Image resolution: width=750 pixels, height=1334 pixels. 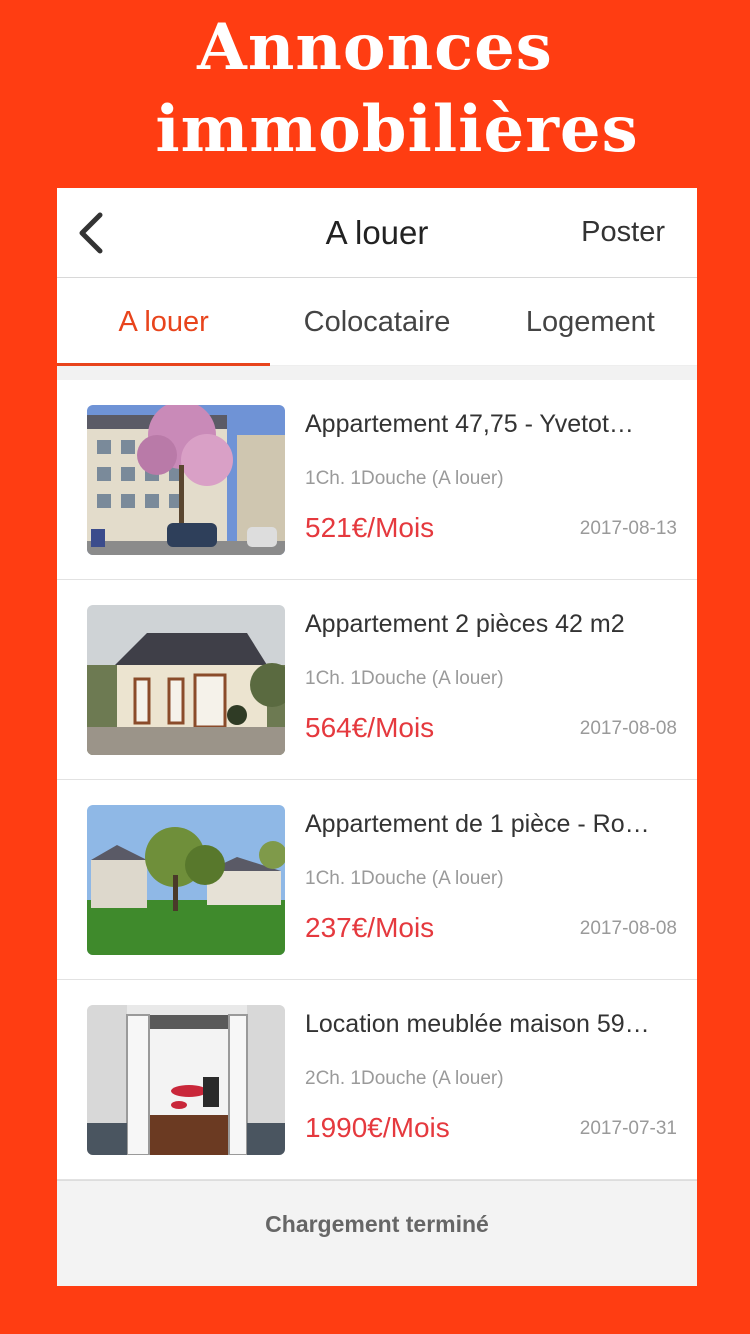 I want to click on listing-details: 2Ch. 1Douche (A louer), so click(x=404, y=1078).